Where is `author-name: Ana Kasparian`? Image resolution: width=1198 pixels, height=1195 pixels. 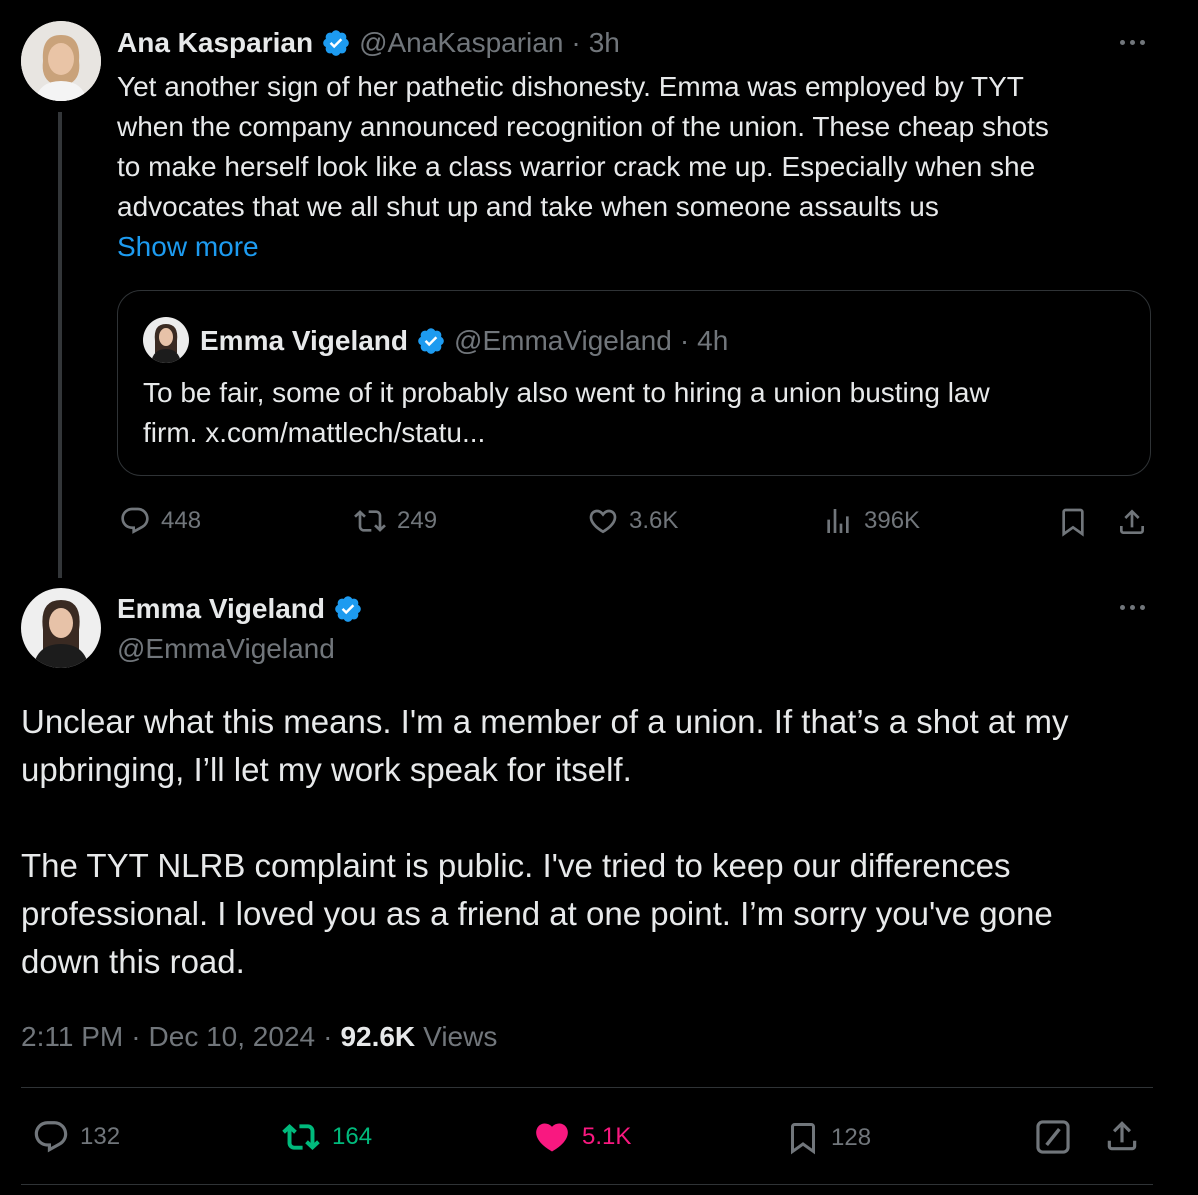
author-name: Ana Kasparian is located at coordinates (215, 43).